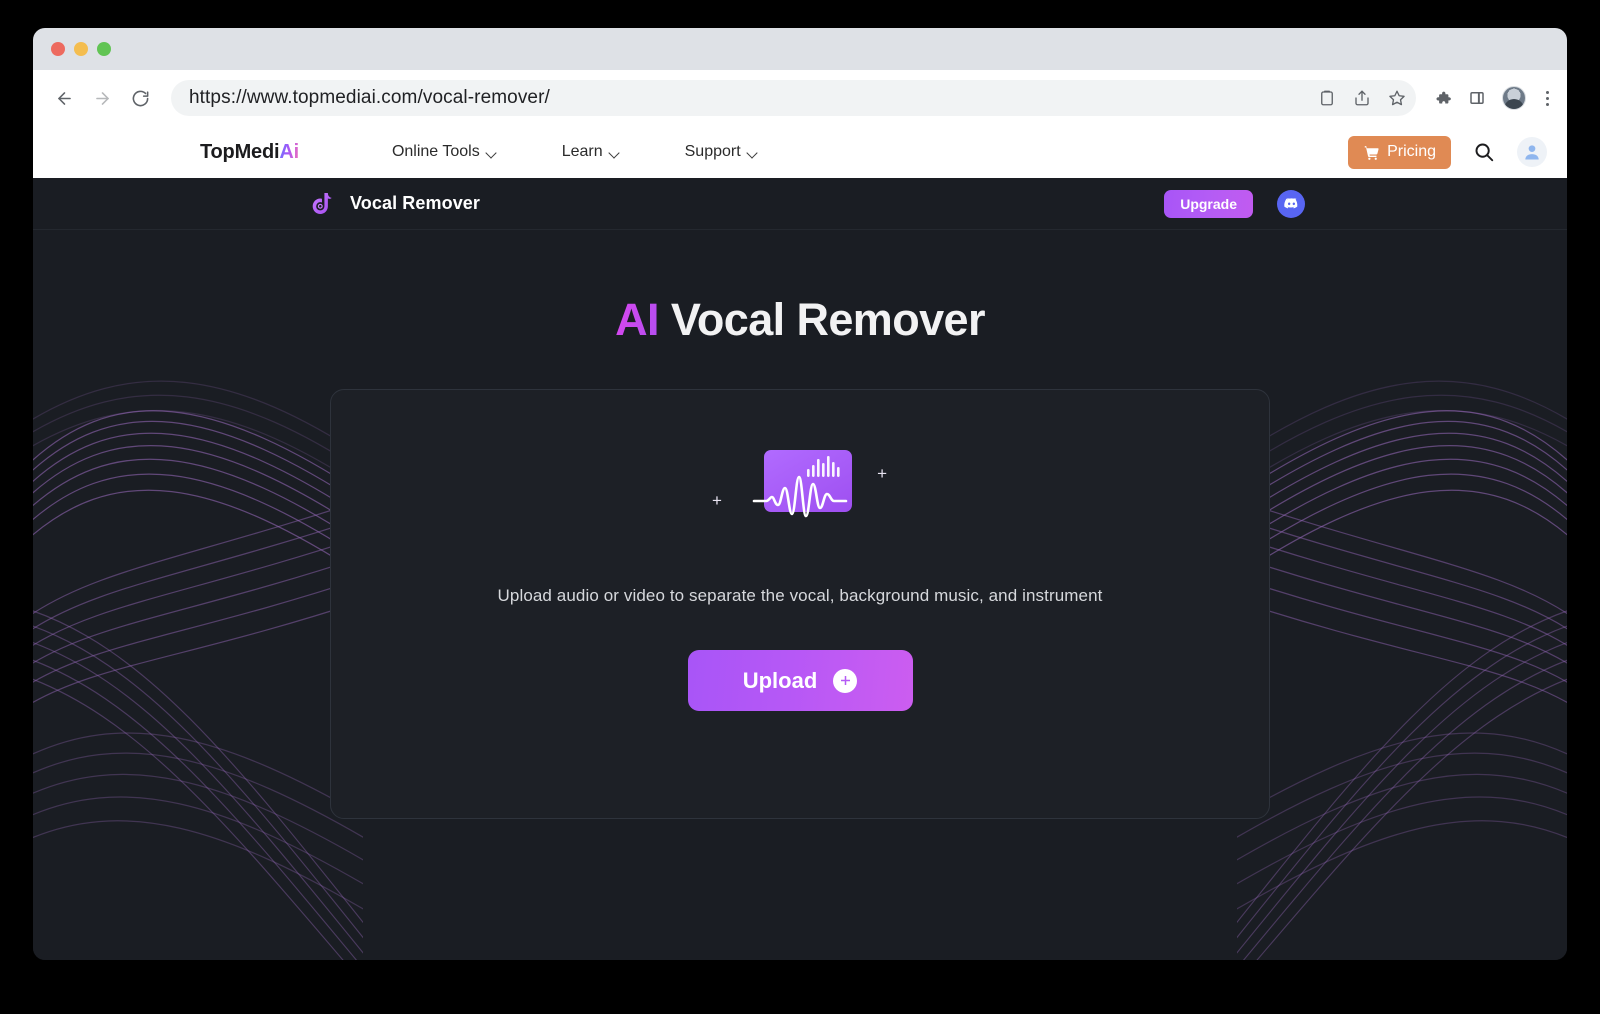  I want to click on discord-button, so click(1291, 203).